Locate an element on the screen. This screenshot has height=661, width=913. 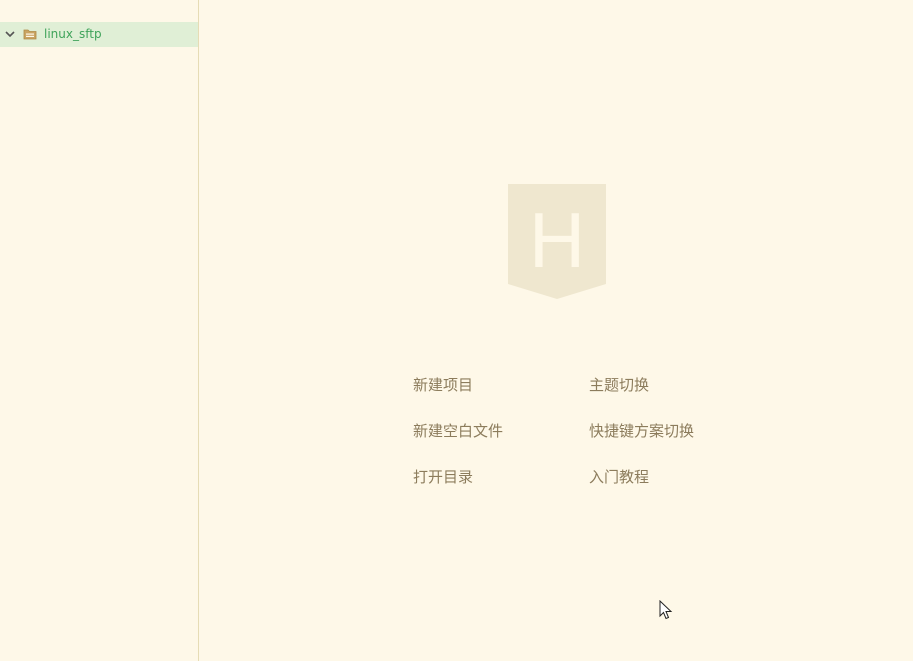
getting-started-link: 入门教程 is located at coordinates (619, 477).